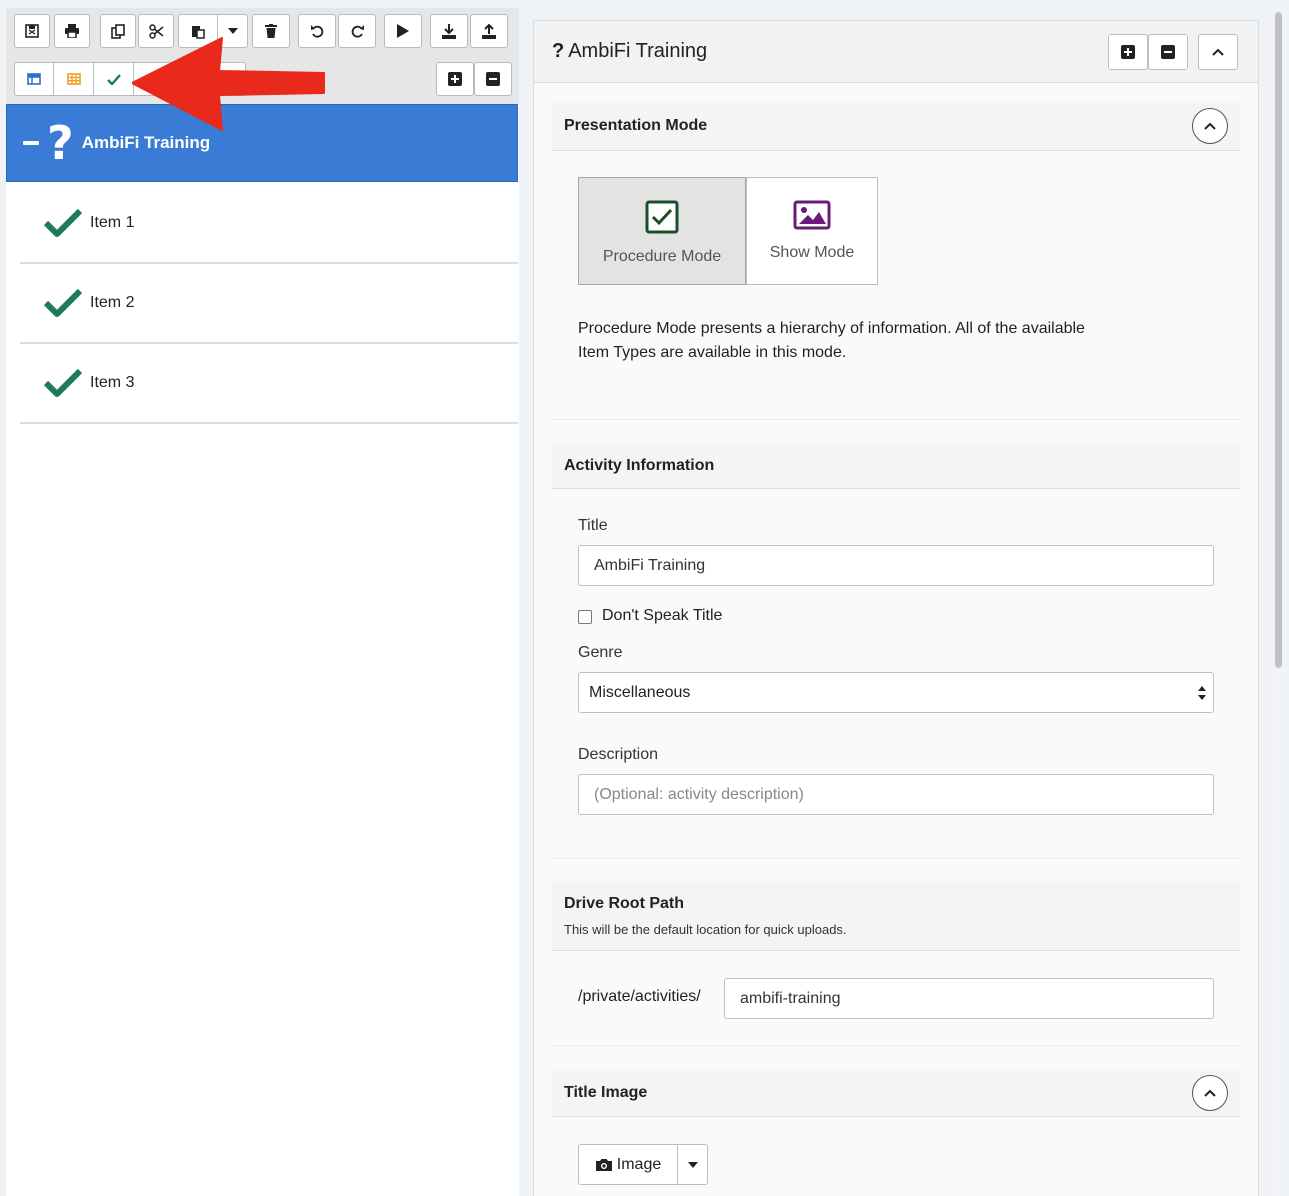 Image resolution: width=1289 pixels, height=1196 pixels. Describe the element at coordinates (812, 231) in the screenshot. I see `show-mode-option: Show Mode` at that location.